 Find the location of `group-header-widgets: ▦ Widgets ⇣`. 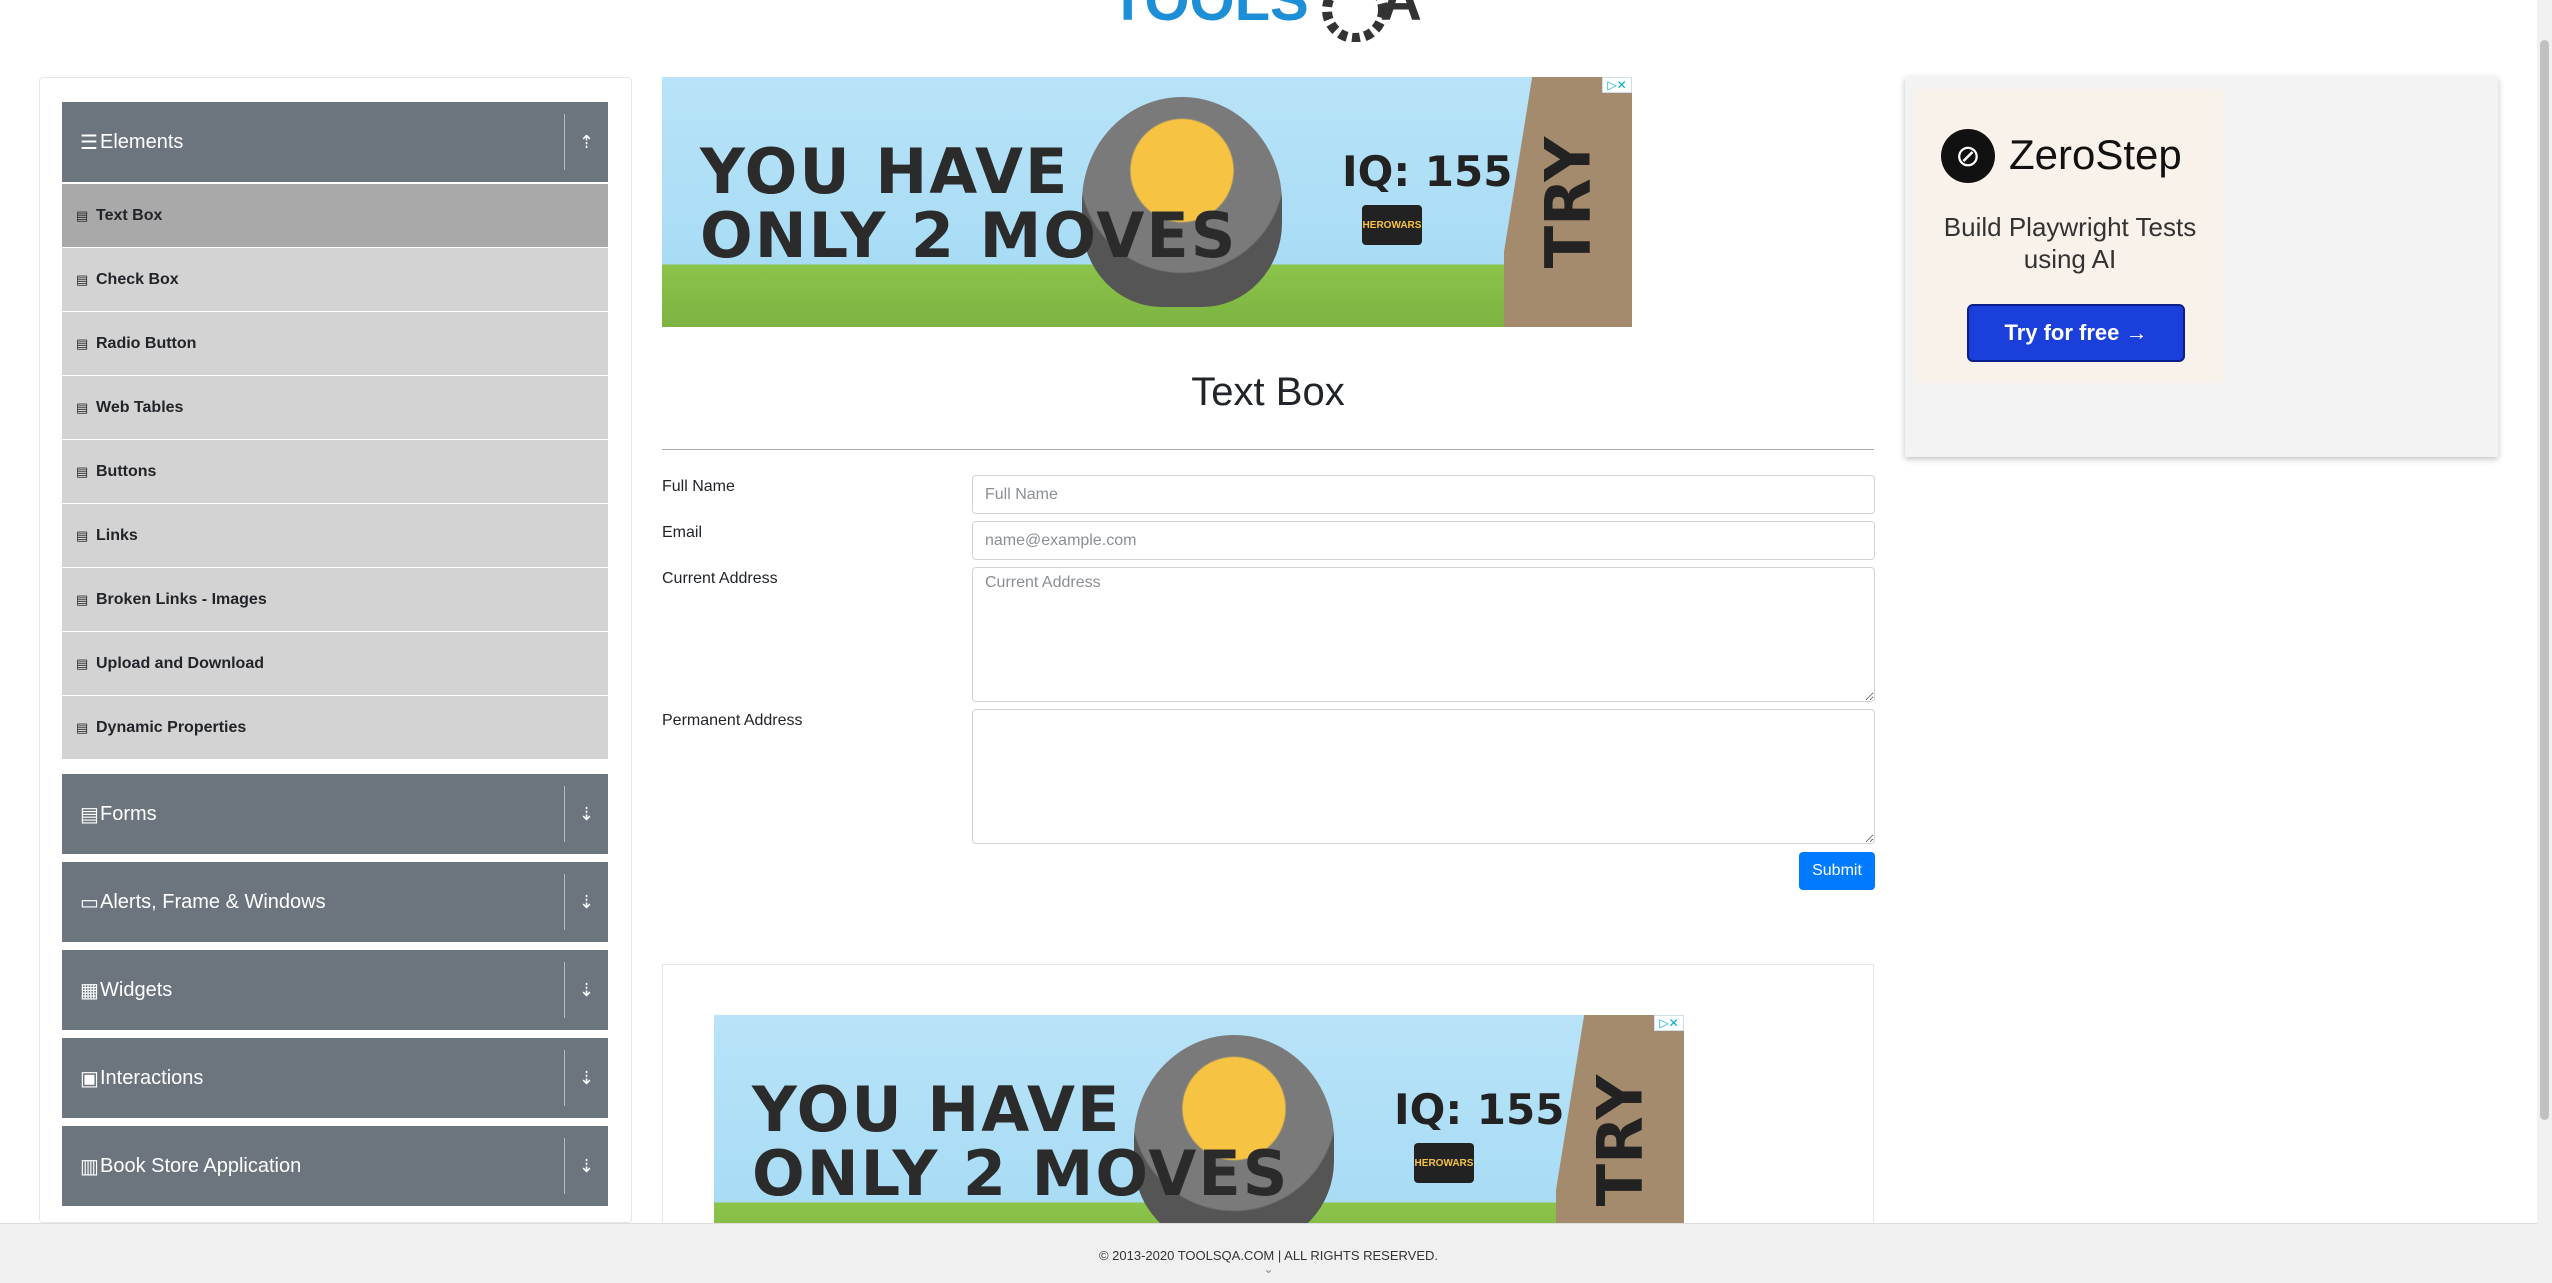

group-header-widgets: ▦ Widgets ⇣ is located at coordinates (335, 990).